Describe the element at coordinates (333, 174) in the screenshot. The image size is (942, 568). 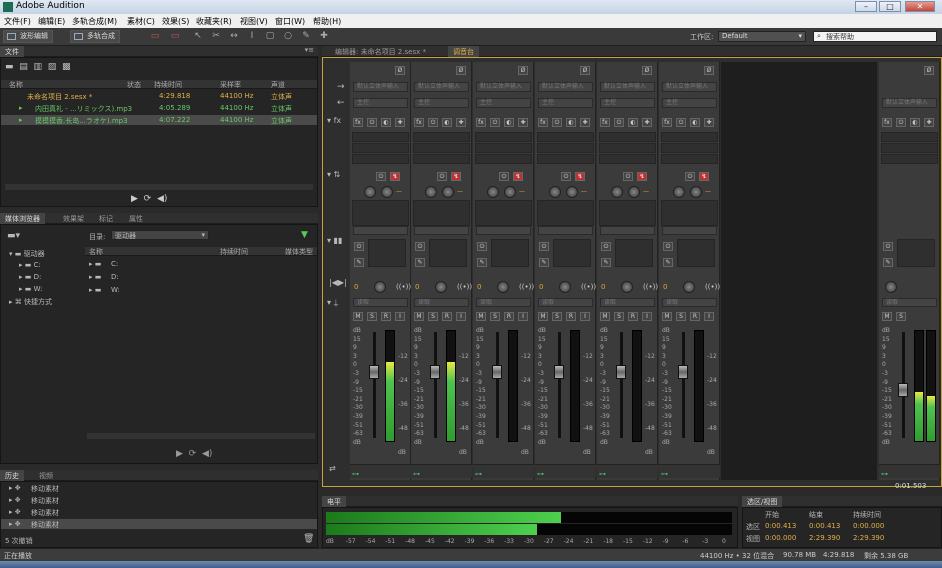
I see `sends-section-icon: ▾ ⇅` at that location.